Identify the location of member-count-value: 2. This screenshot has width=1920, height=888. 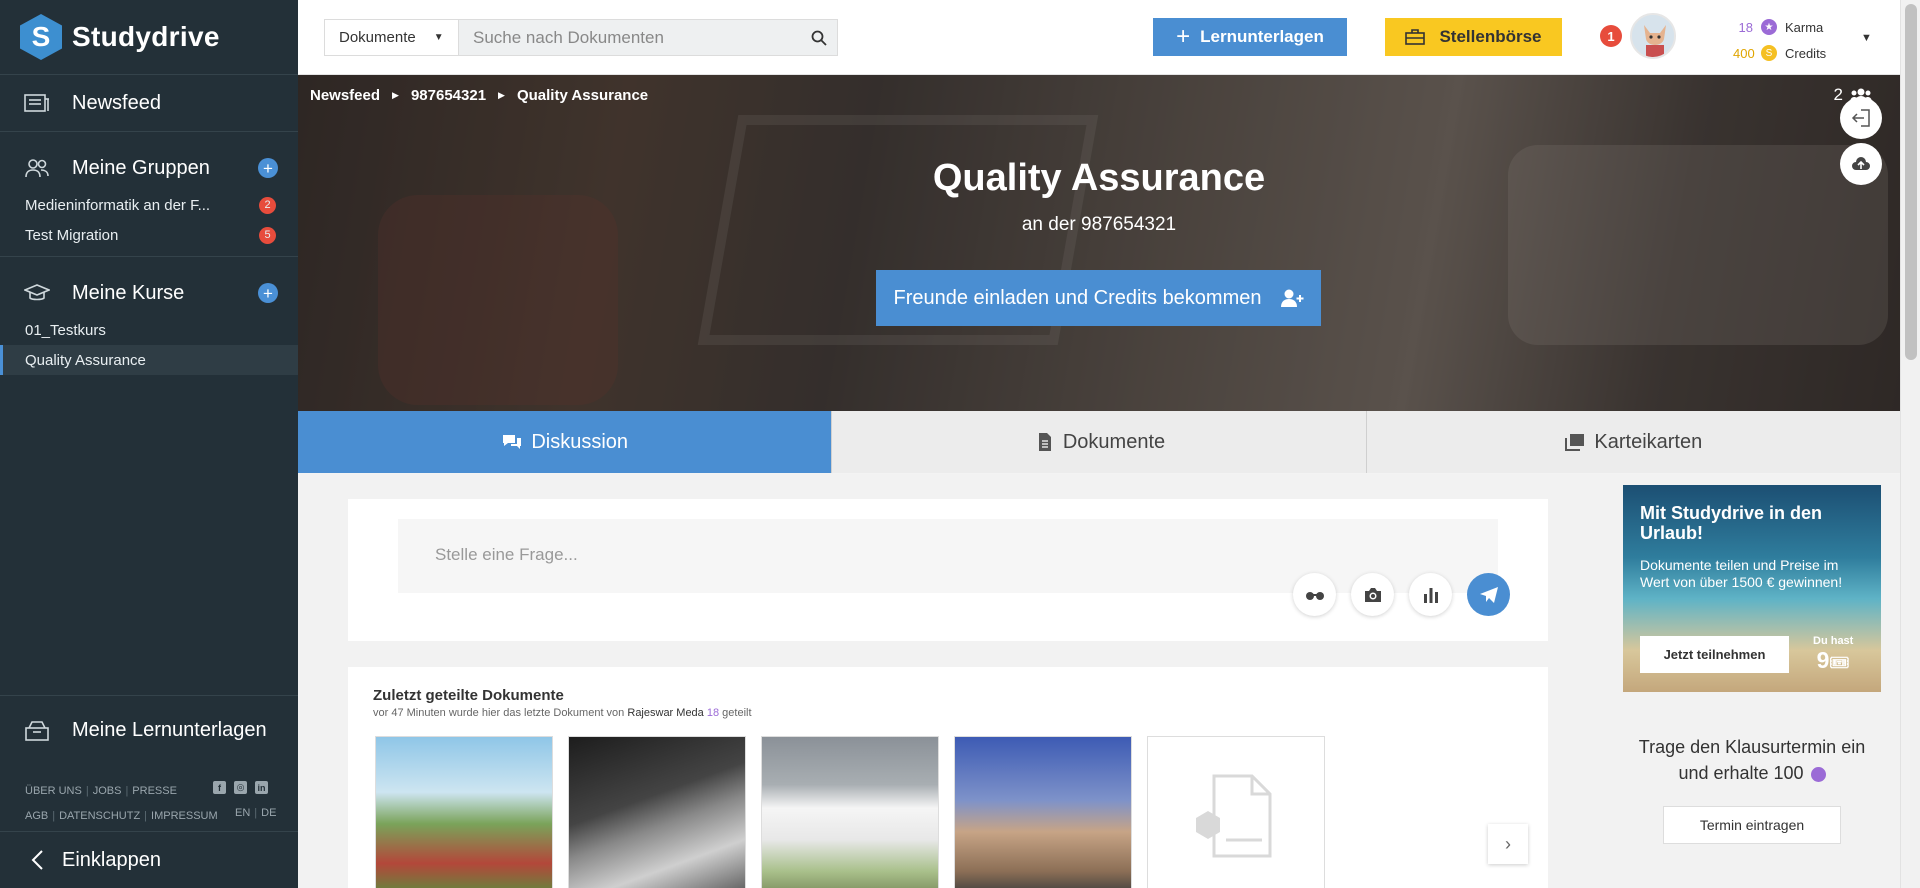
(1838, 94).